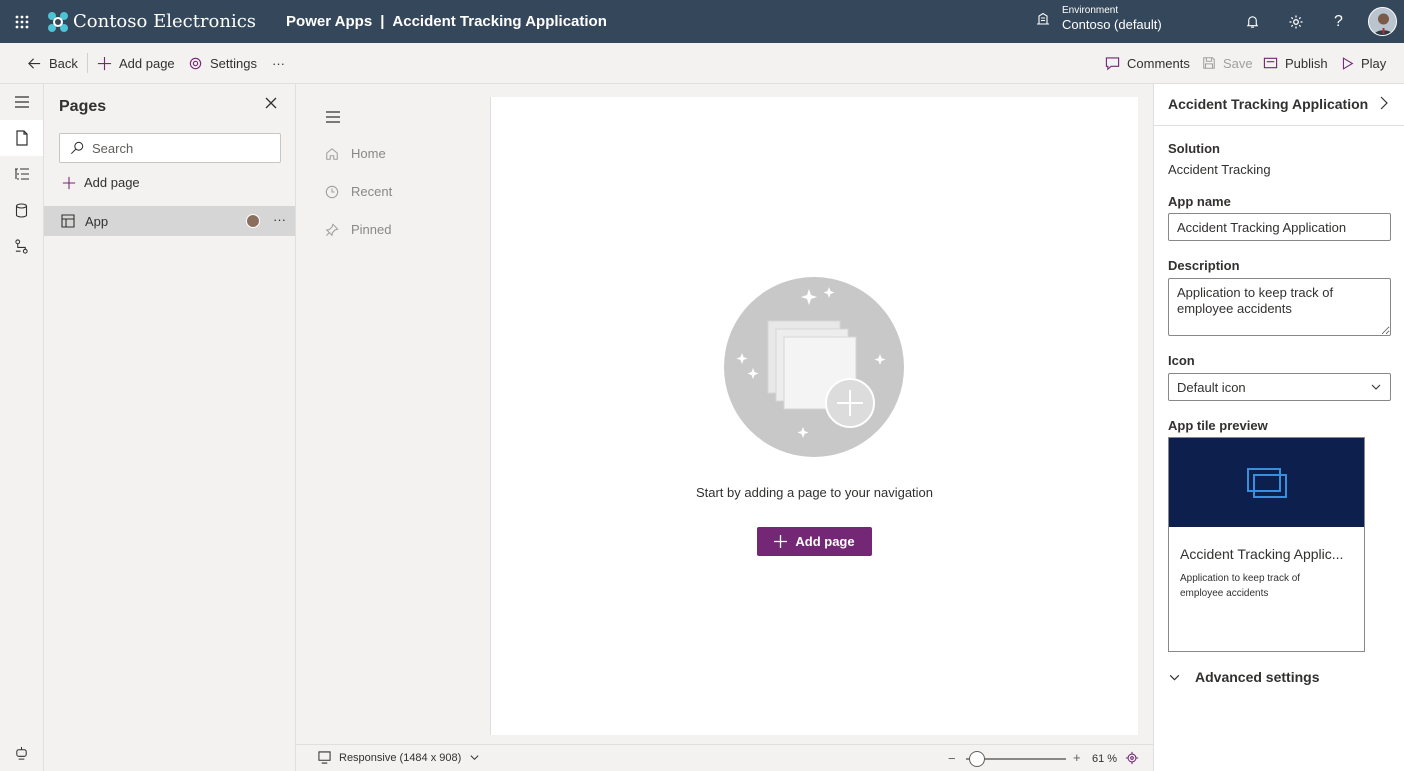 The height and width of the screenshot is (771, 1404). What do you see at coordinates (401, 416) in the screenshot?
I see `app-navigation-pane: Home Recent Pinned` at bounding box center [401, 416].